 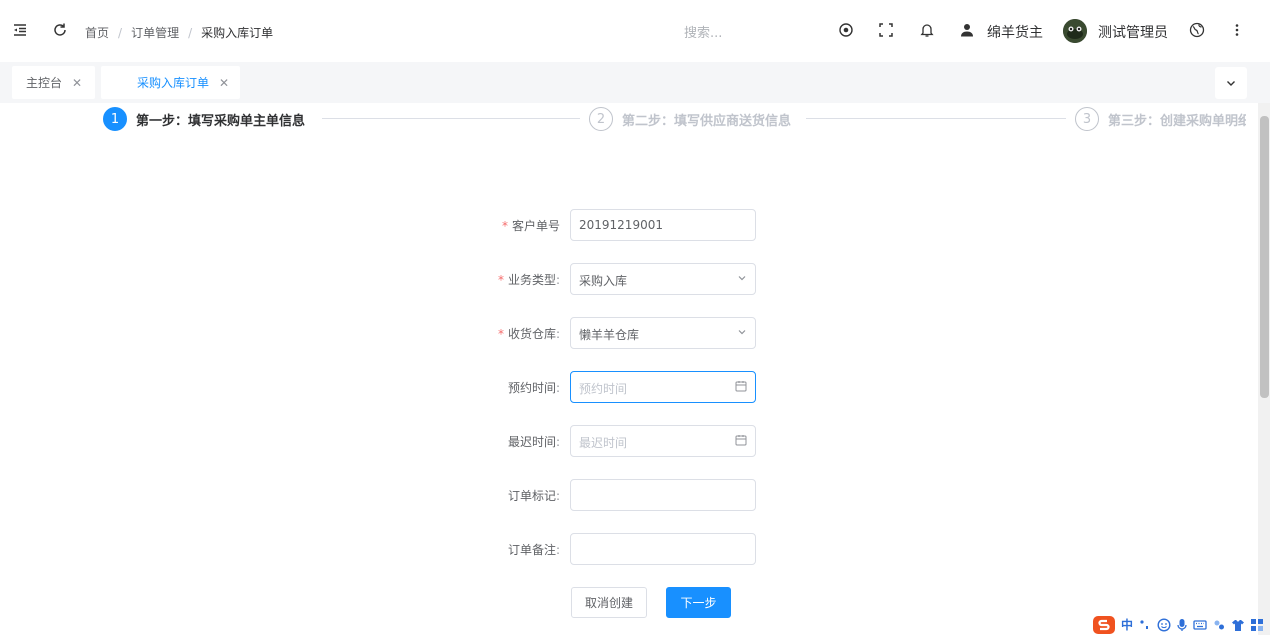 What do you see at coordinates (1145, 625) in the screenshot?
I see `punctuation-icon` at bounding box center [1145, 625].